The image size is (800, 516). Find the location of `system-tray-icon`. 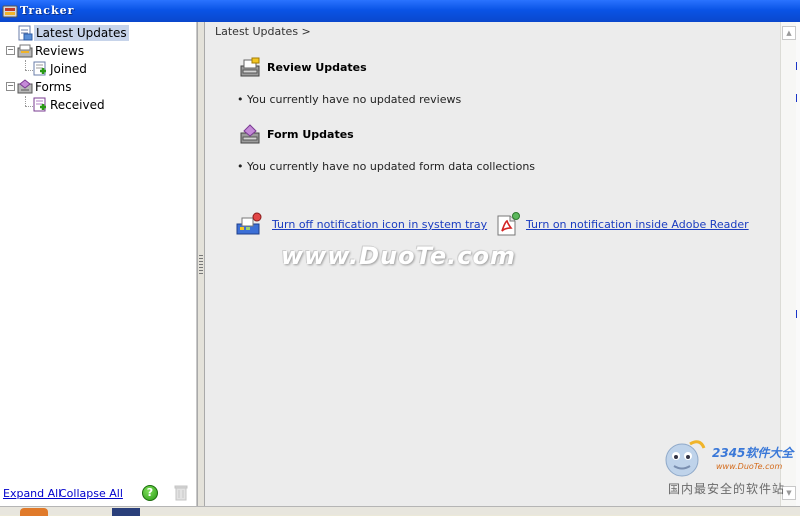

system-tray-icon is located at coordinates (249, 223).